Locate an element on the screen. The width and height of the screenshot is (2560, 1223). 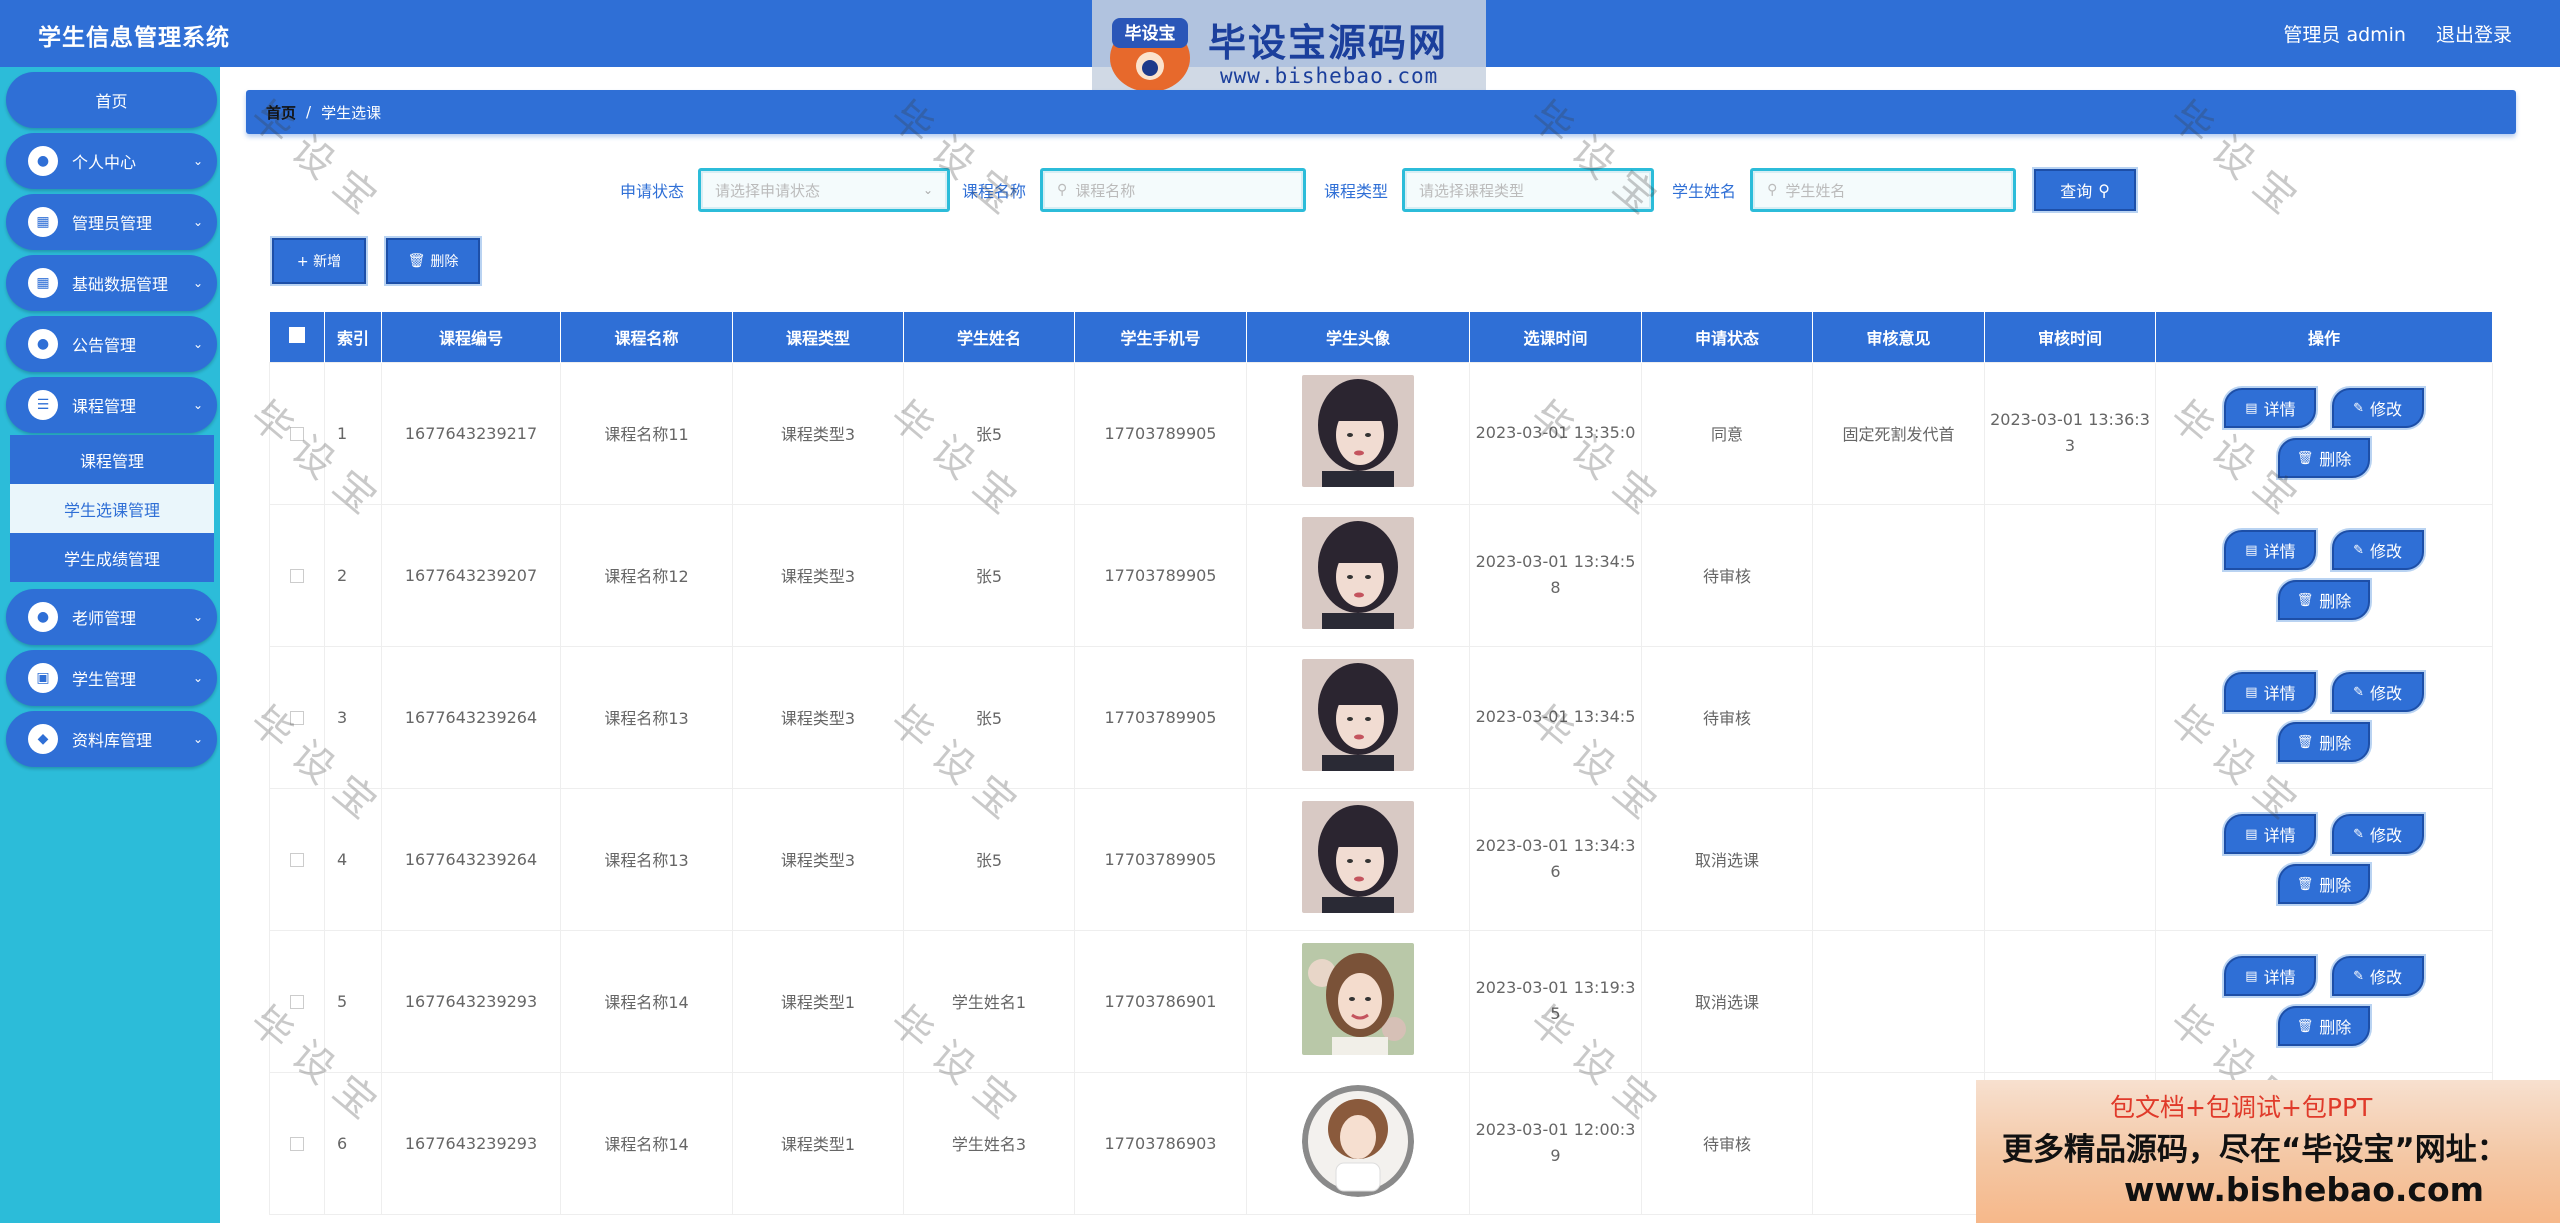
edit-button-label: 修改 is located at coordinates (2385, 977).